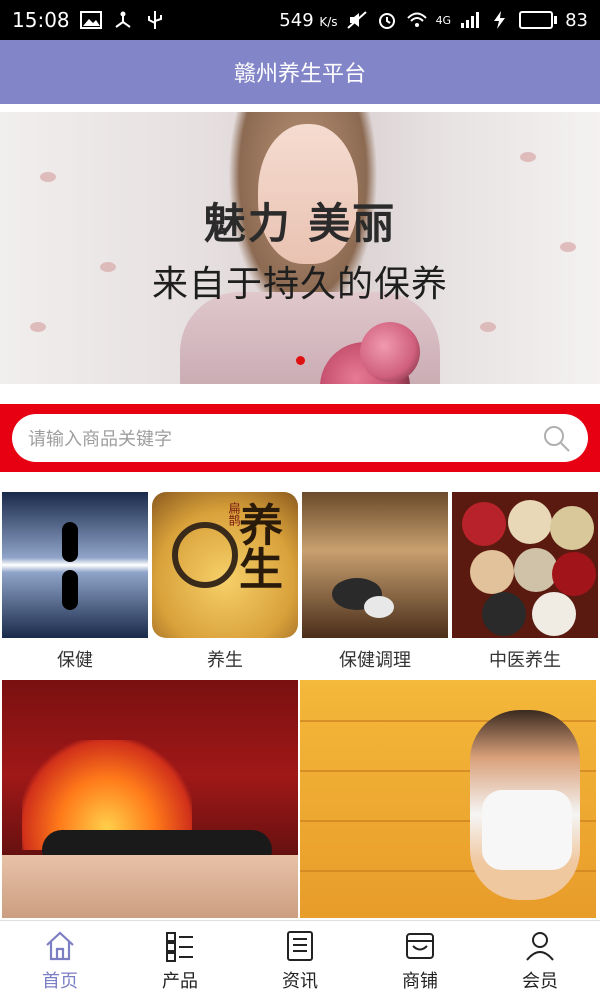 This screenshot has height=1000, width=600. I want to click on search-placeholder: 请输入商品关键字, so click(100, 439).